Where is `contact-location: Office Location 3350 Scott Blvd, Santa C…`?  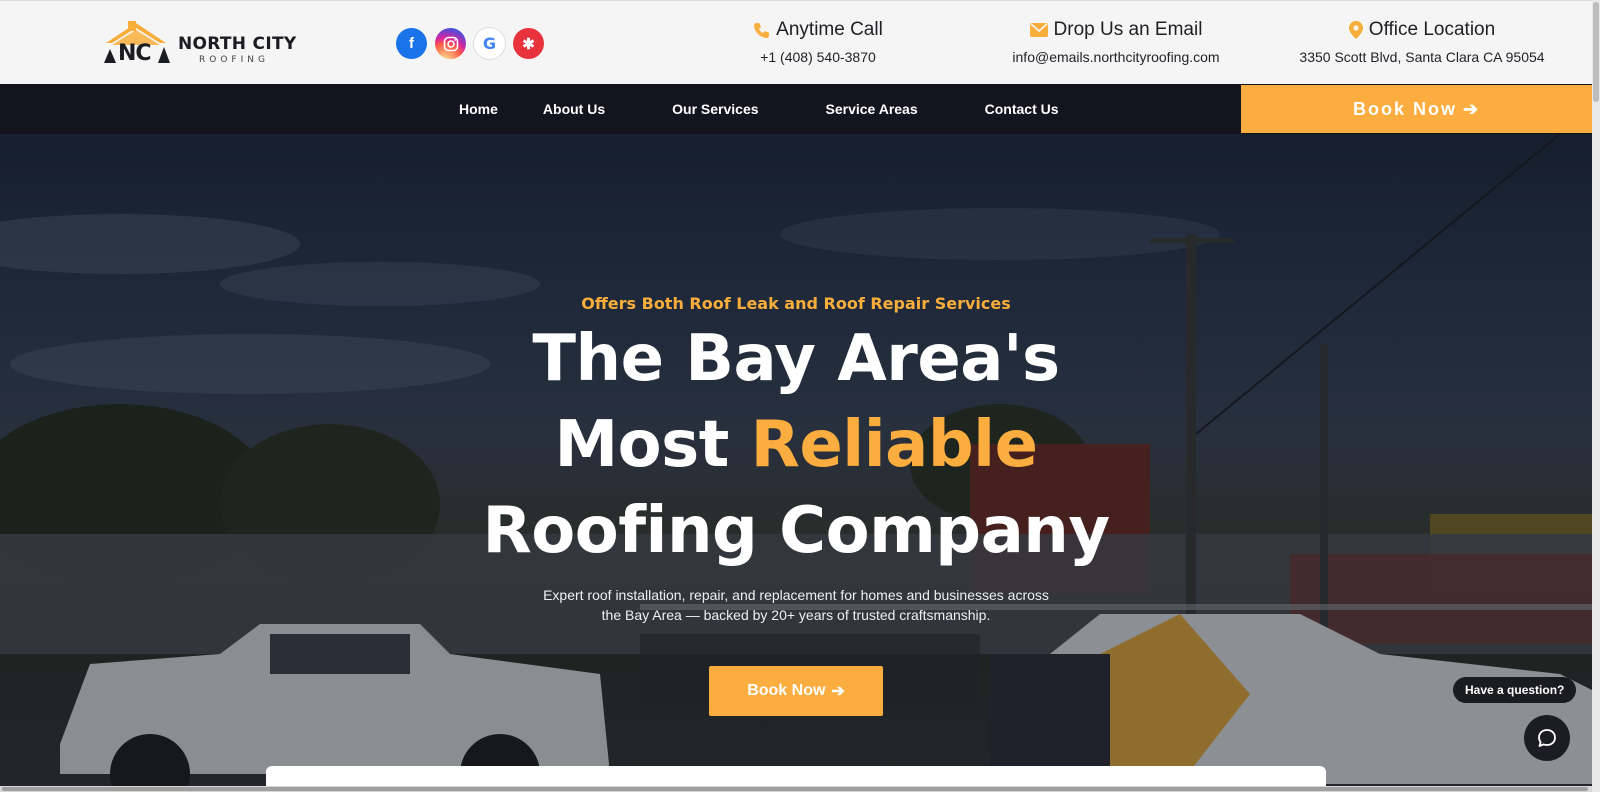
contact-location: Office Location 3350 Scott Blvd, Santa C… is located at coordinates (1422, 42).